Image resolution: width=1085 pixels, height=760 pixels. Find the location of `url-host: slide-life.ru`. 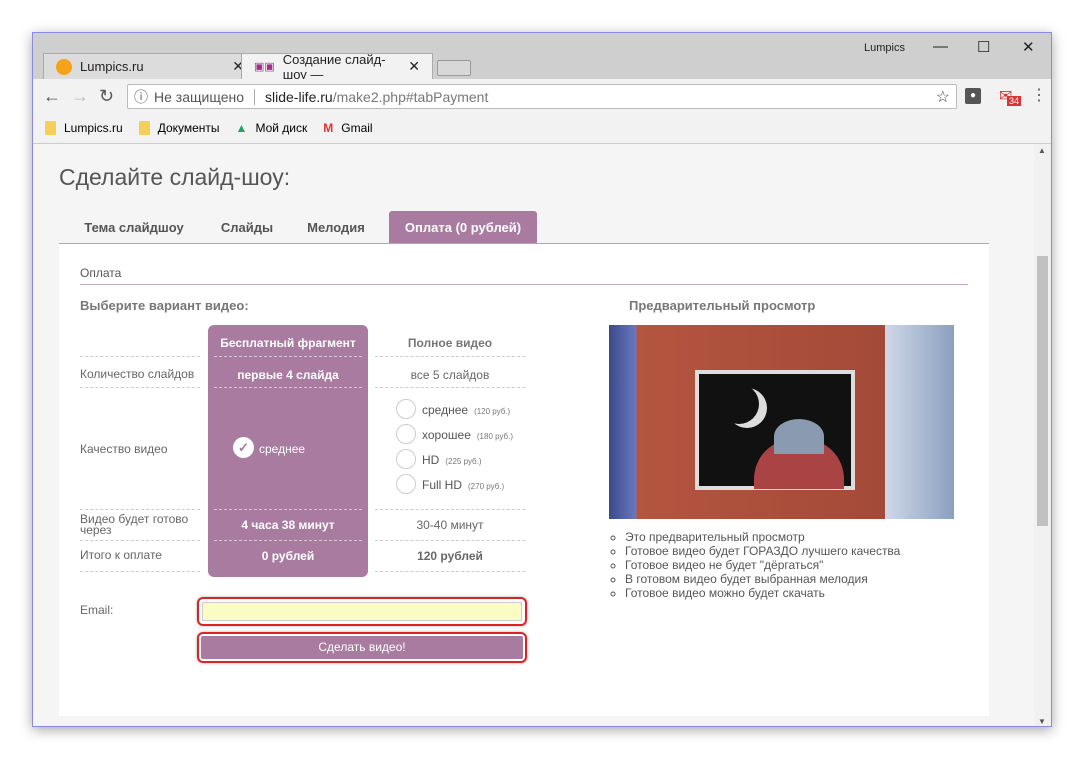

url-host: slide-life.ru is located at coordinates (299, 96).